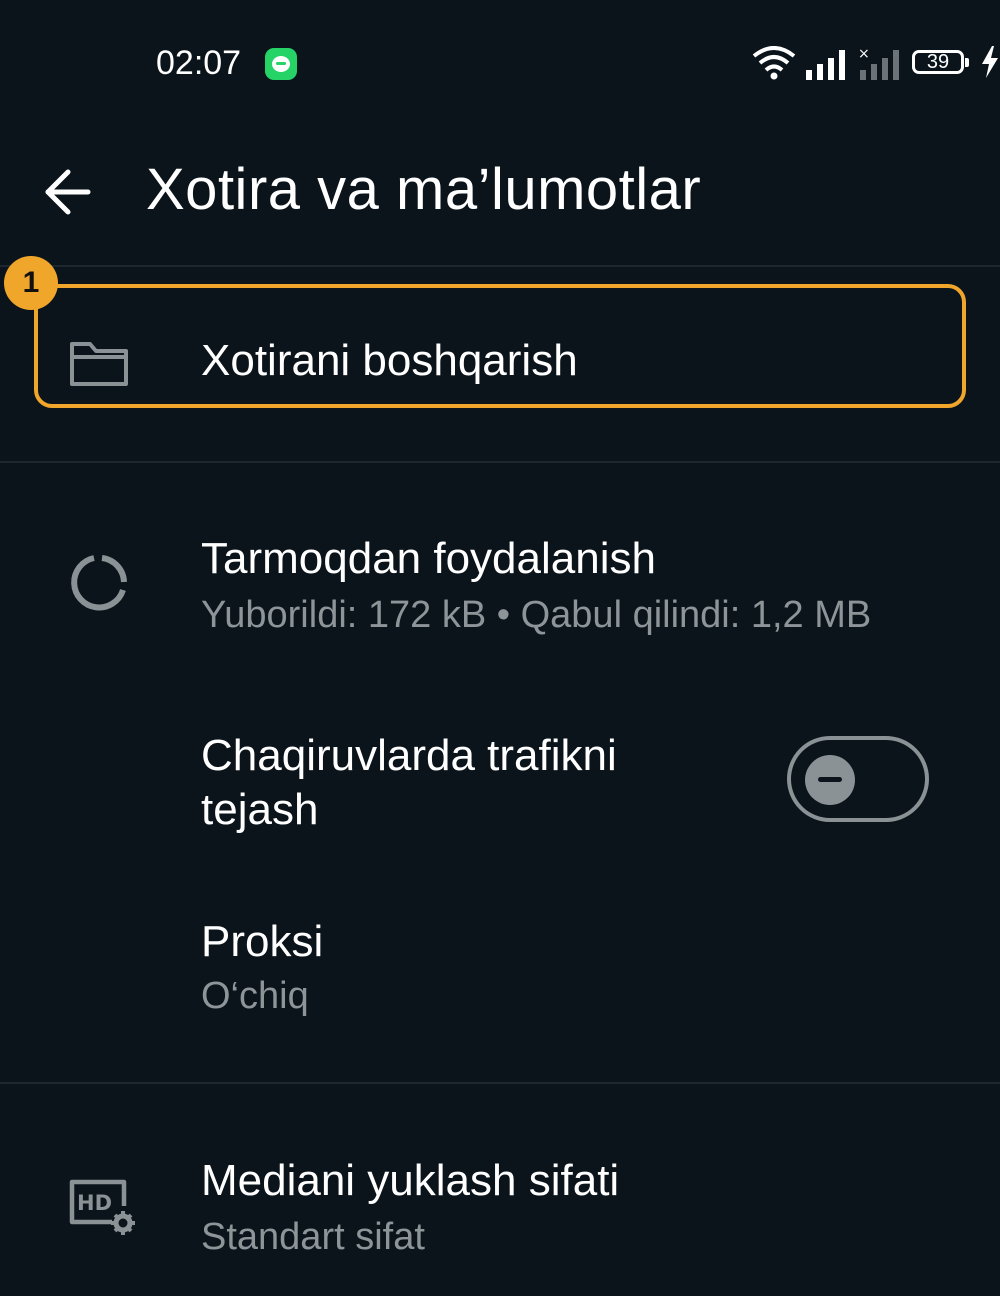 The width and height of the screenshot is (1000, 1296). Describe the element at coordinates (500, 65) in the screenshot. I see `status-bar: 02:07 × 39` at that location.